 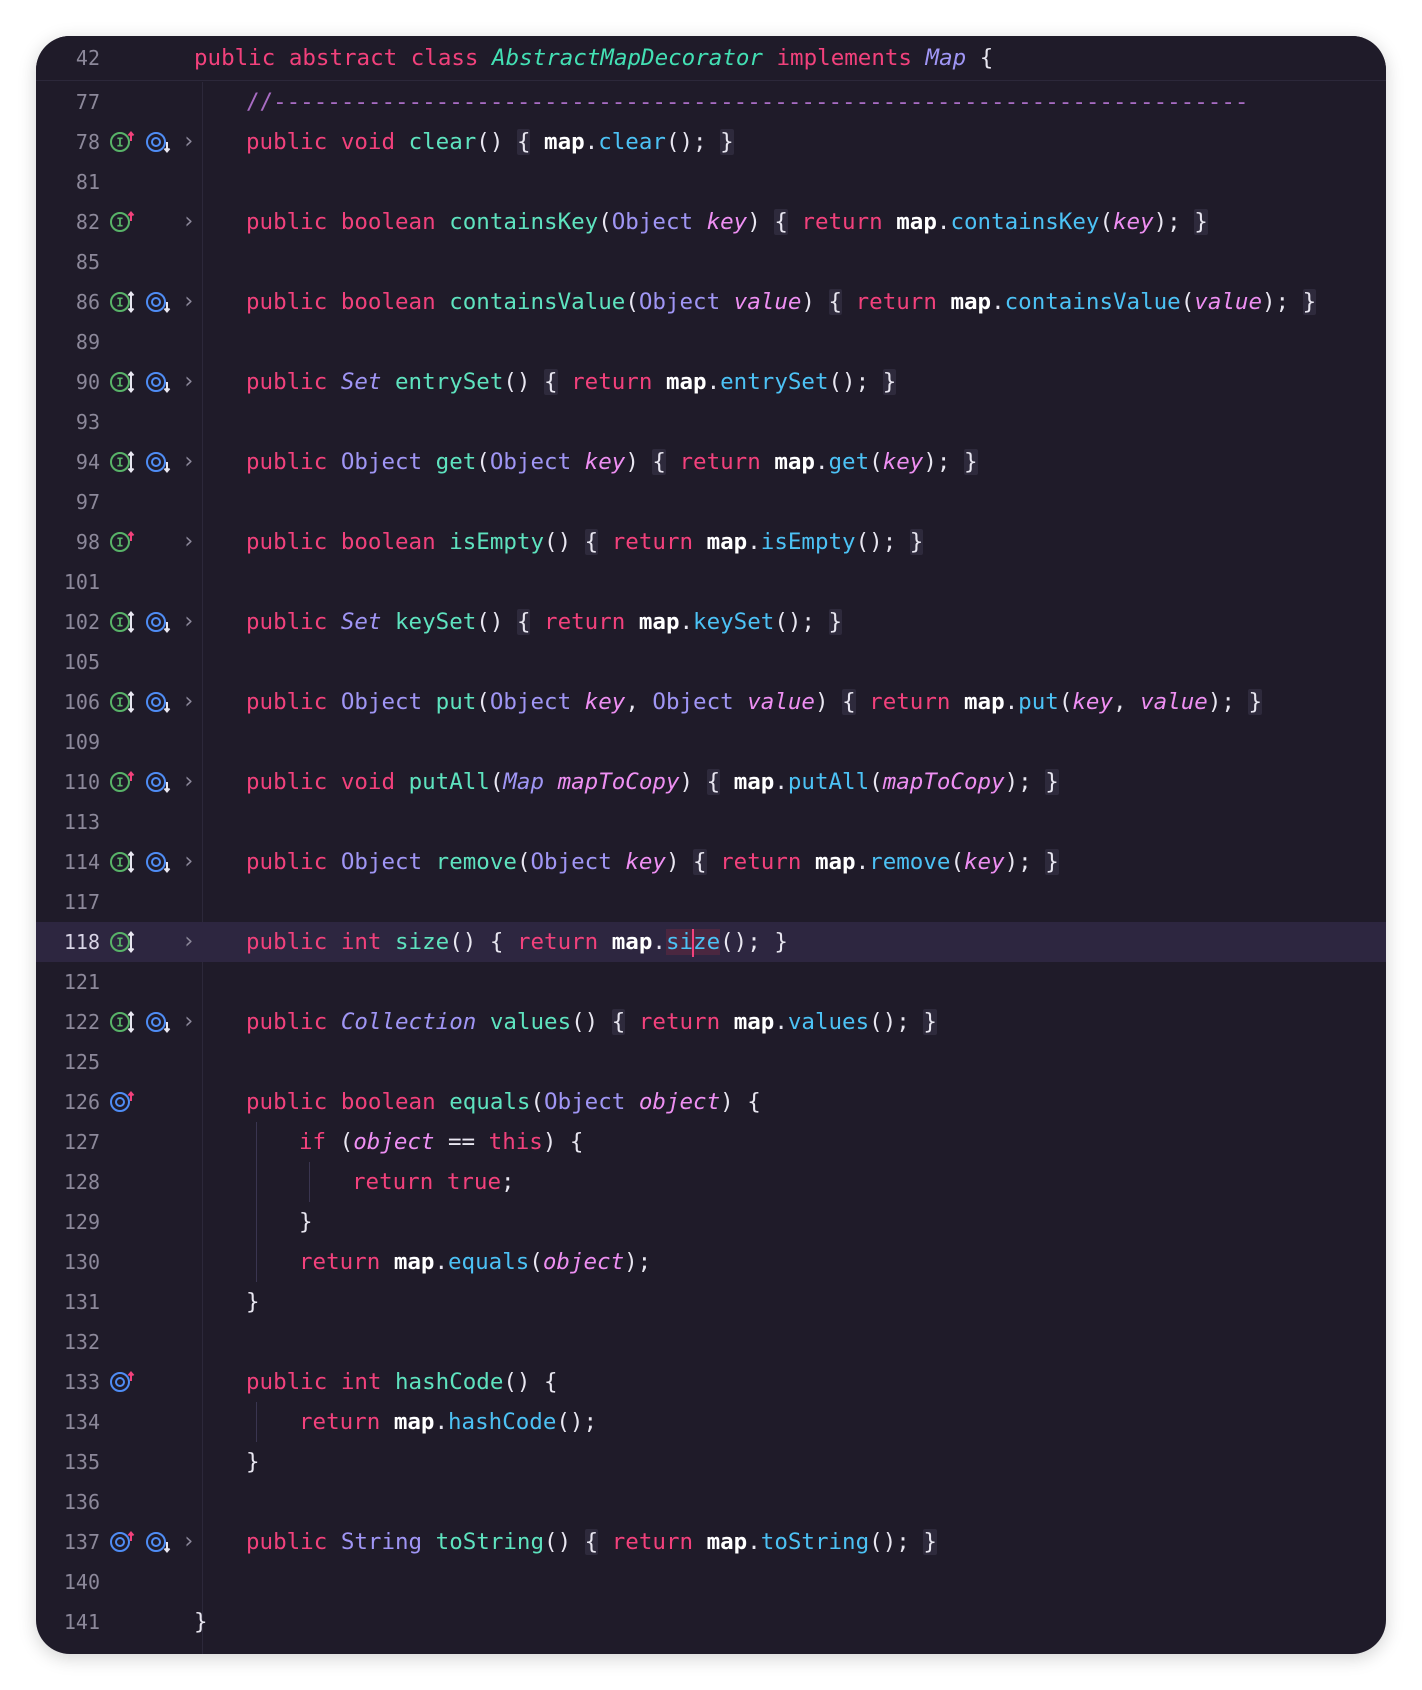 What do you see at coordinates (711, 1062) in the screenshot?
I see `code-line-125: 125` at bounding box center [711, 1062].